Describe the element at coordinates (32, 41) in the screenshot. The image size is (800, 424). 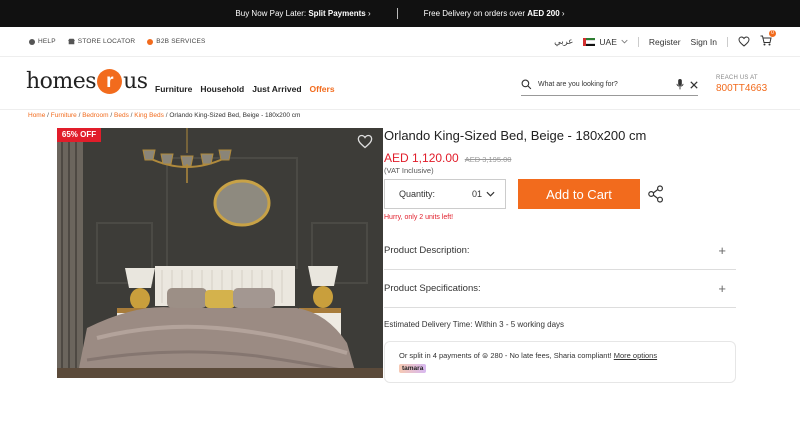
I see `help-icon` at that location.